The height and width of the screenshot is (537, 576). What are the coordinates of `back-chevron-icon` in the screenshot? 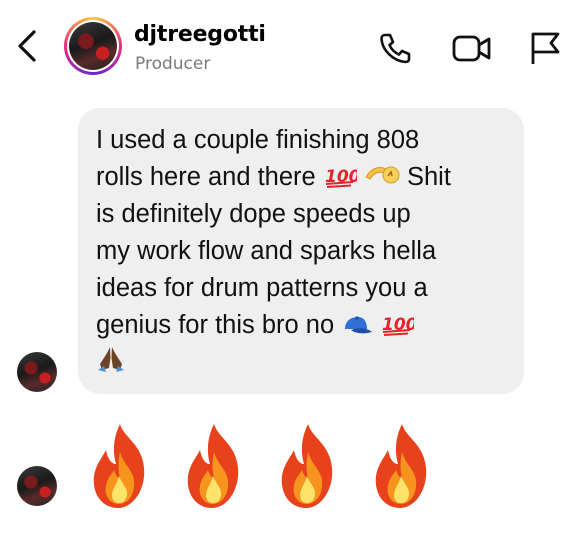 It's located at (28, 46).